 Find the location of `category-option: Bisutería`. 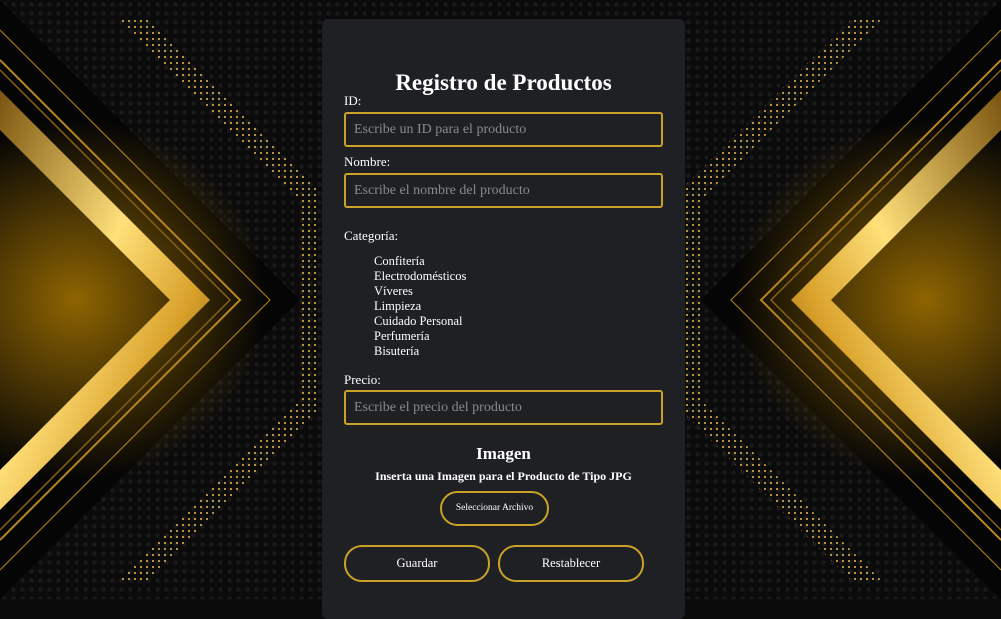

category-option: Bisutería is located at coordinates (420, 351).